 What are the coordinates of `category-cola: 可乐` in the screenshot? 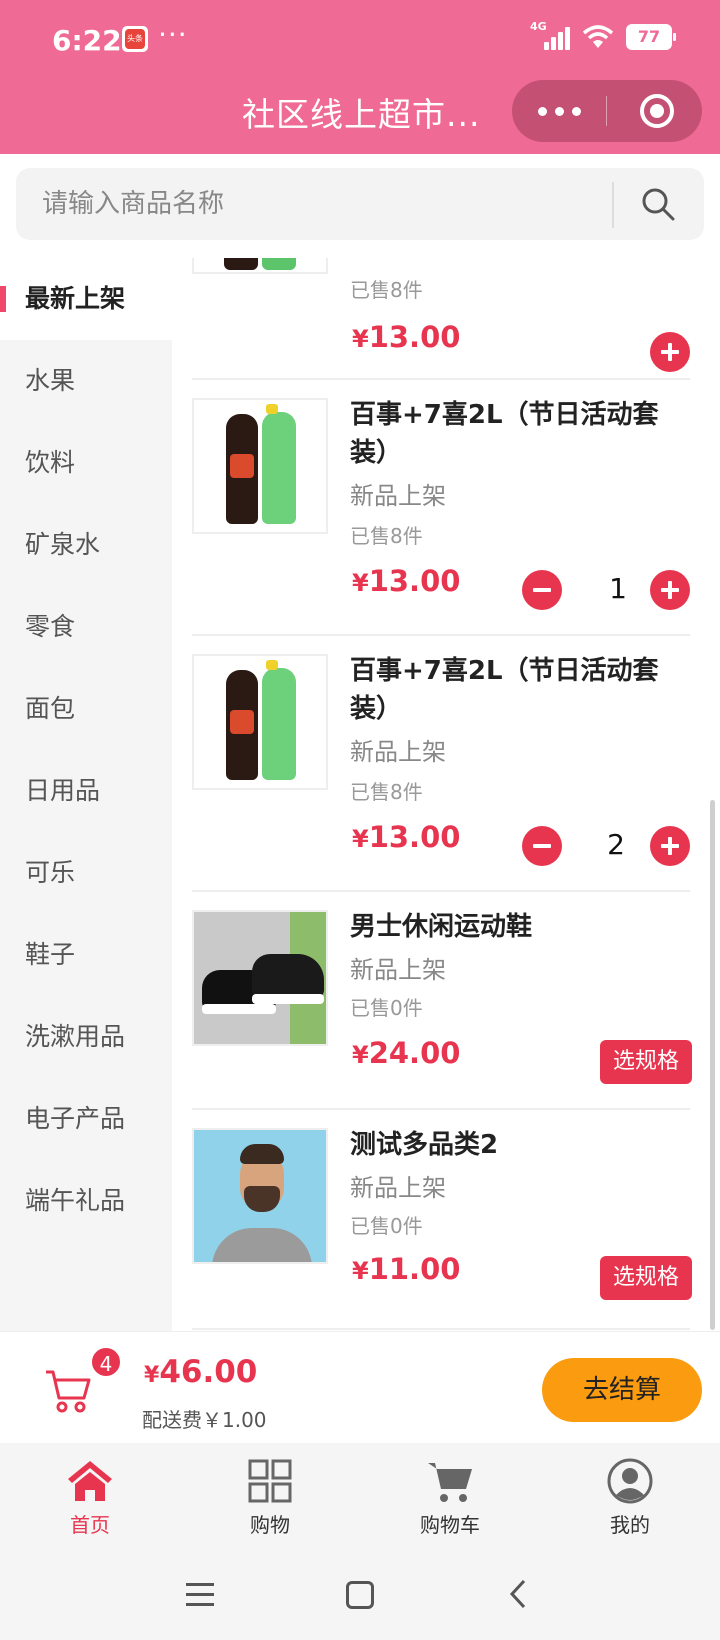 It's located at (86, 873).